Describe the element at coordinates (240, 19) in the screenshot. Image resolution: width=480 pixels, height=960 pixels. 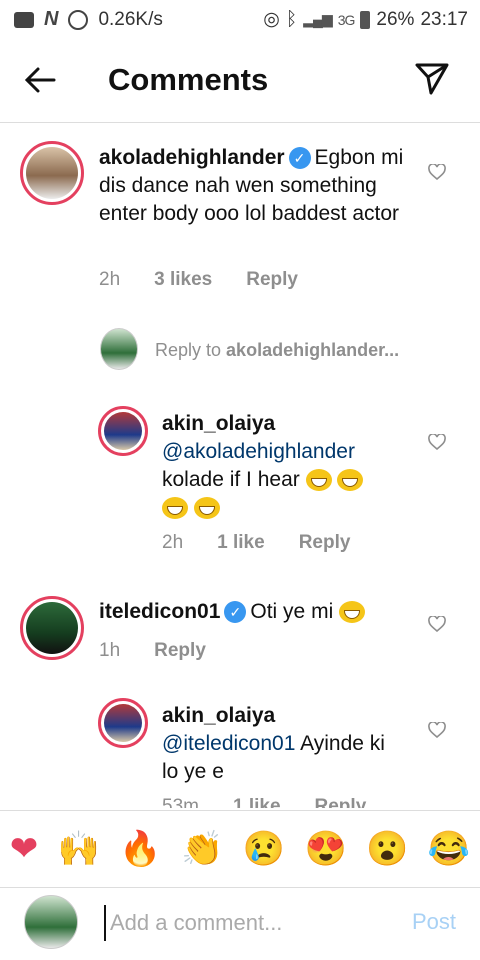
I see `status-bar: N 0.26K/s ◎ ᛒ ▂▄▆ 3G 26% 23:17` at that location.